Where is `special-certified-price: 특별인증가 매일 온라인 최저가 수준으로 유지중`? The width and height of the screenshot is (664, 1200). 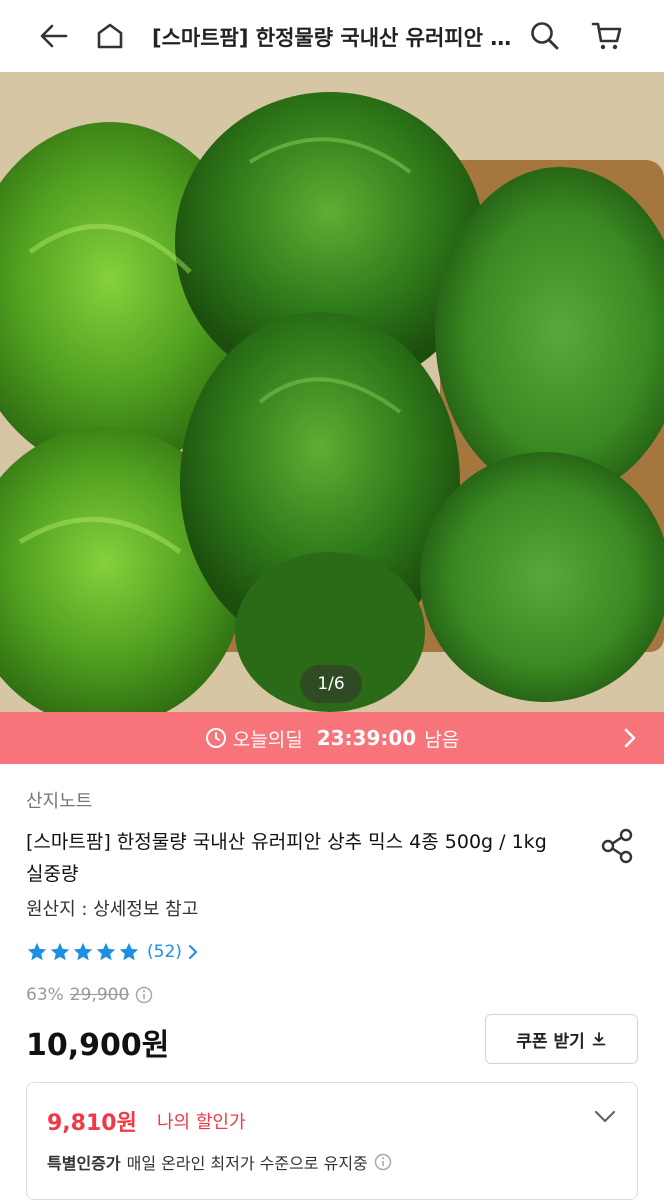 special-certified-price: 특별인증가 매일 온라인 최저가 수준으로 유지중 is located at coordinates (219, 1162).